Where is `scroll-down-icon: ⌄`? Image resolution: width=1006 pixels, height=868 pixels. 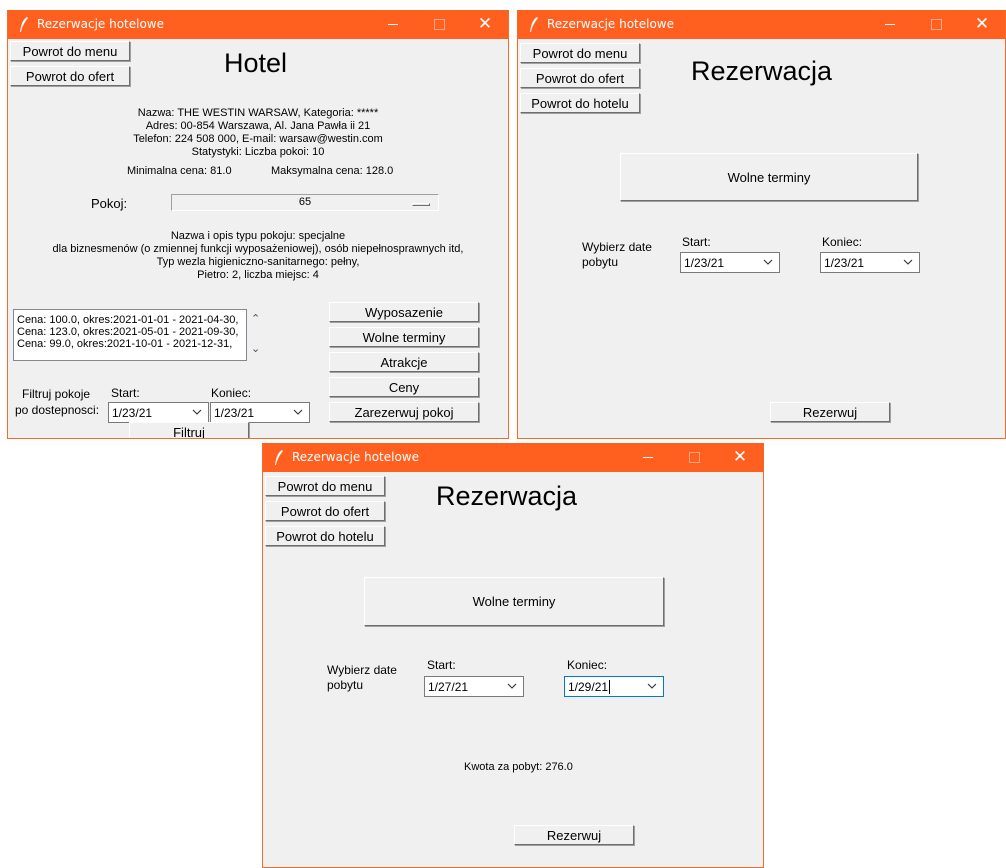 scroll-down-icon: ⌄ is located at coordinates (255, 348).